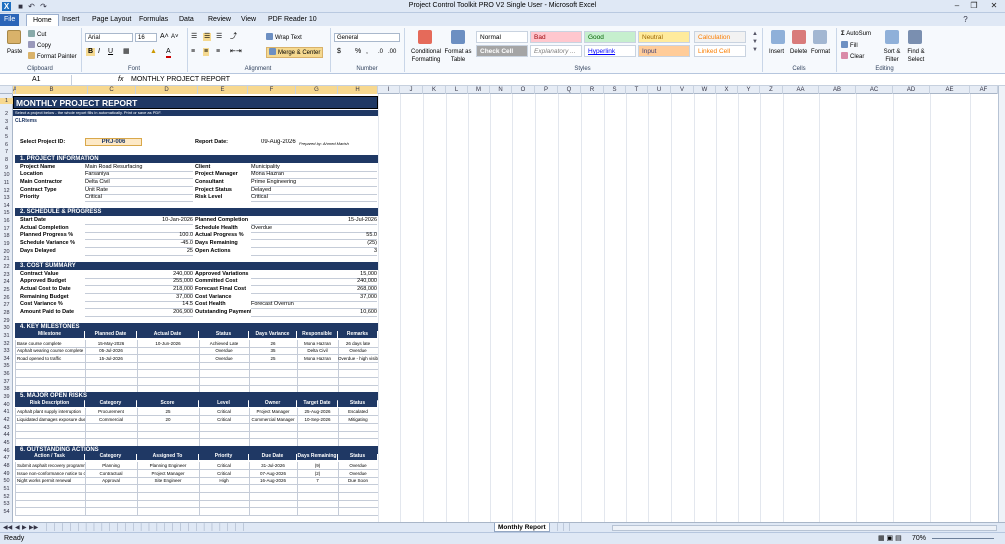  Describe the element at coordinates (911, 90) in the screenshot. I see `column-header-ad: AD` at that location.